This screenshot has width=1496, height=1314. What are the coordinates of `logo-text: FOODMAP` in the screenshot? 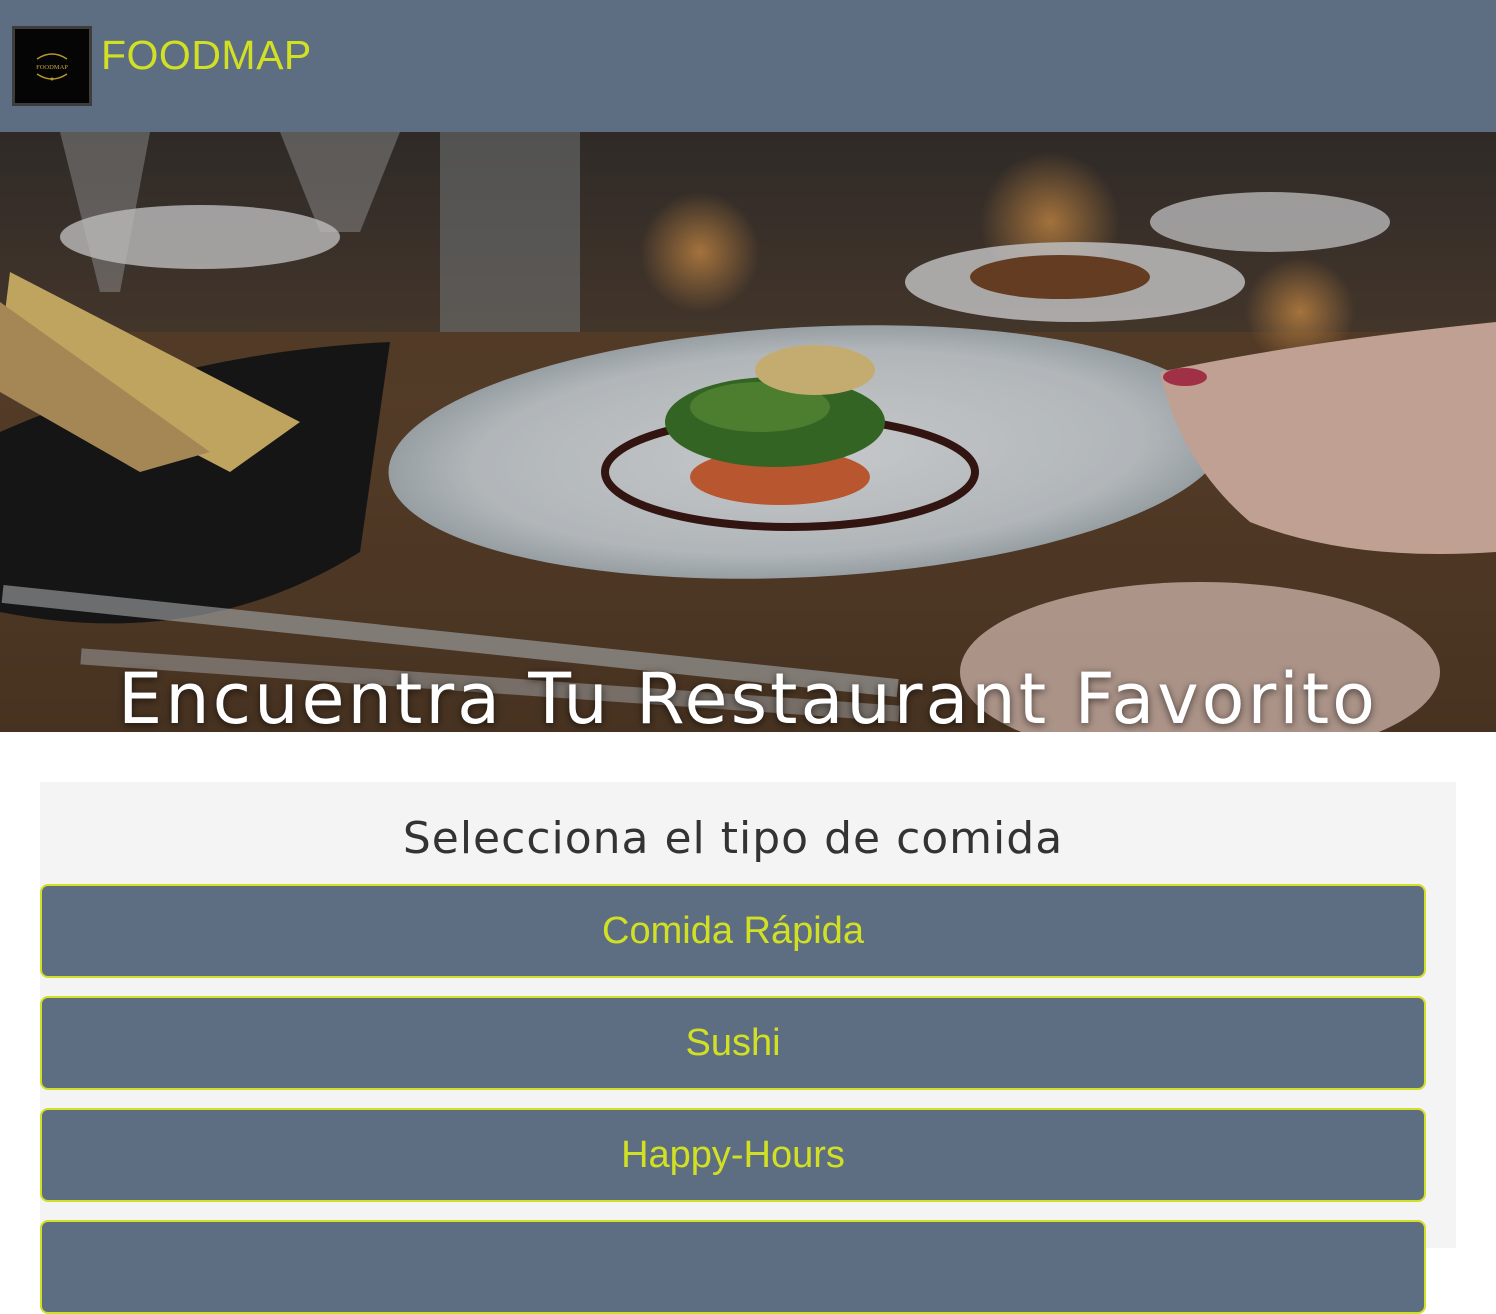 It's located at (52, 67).